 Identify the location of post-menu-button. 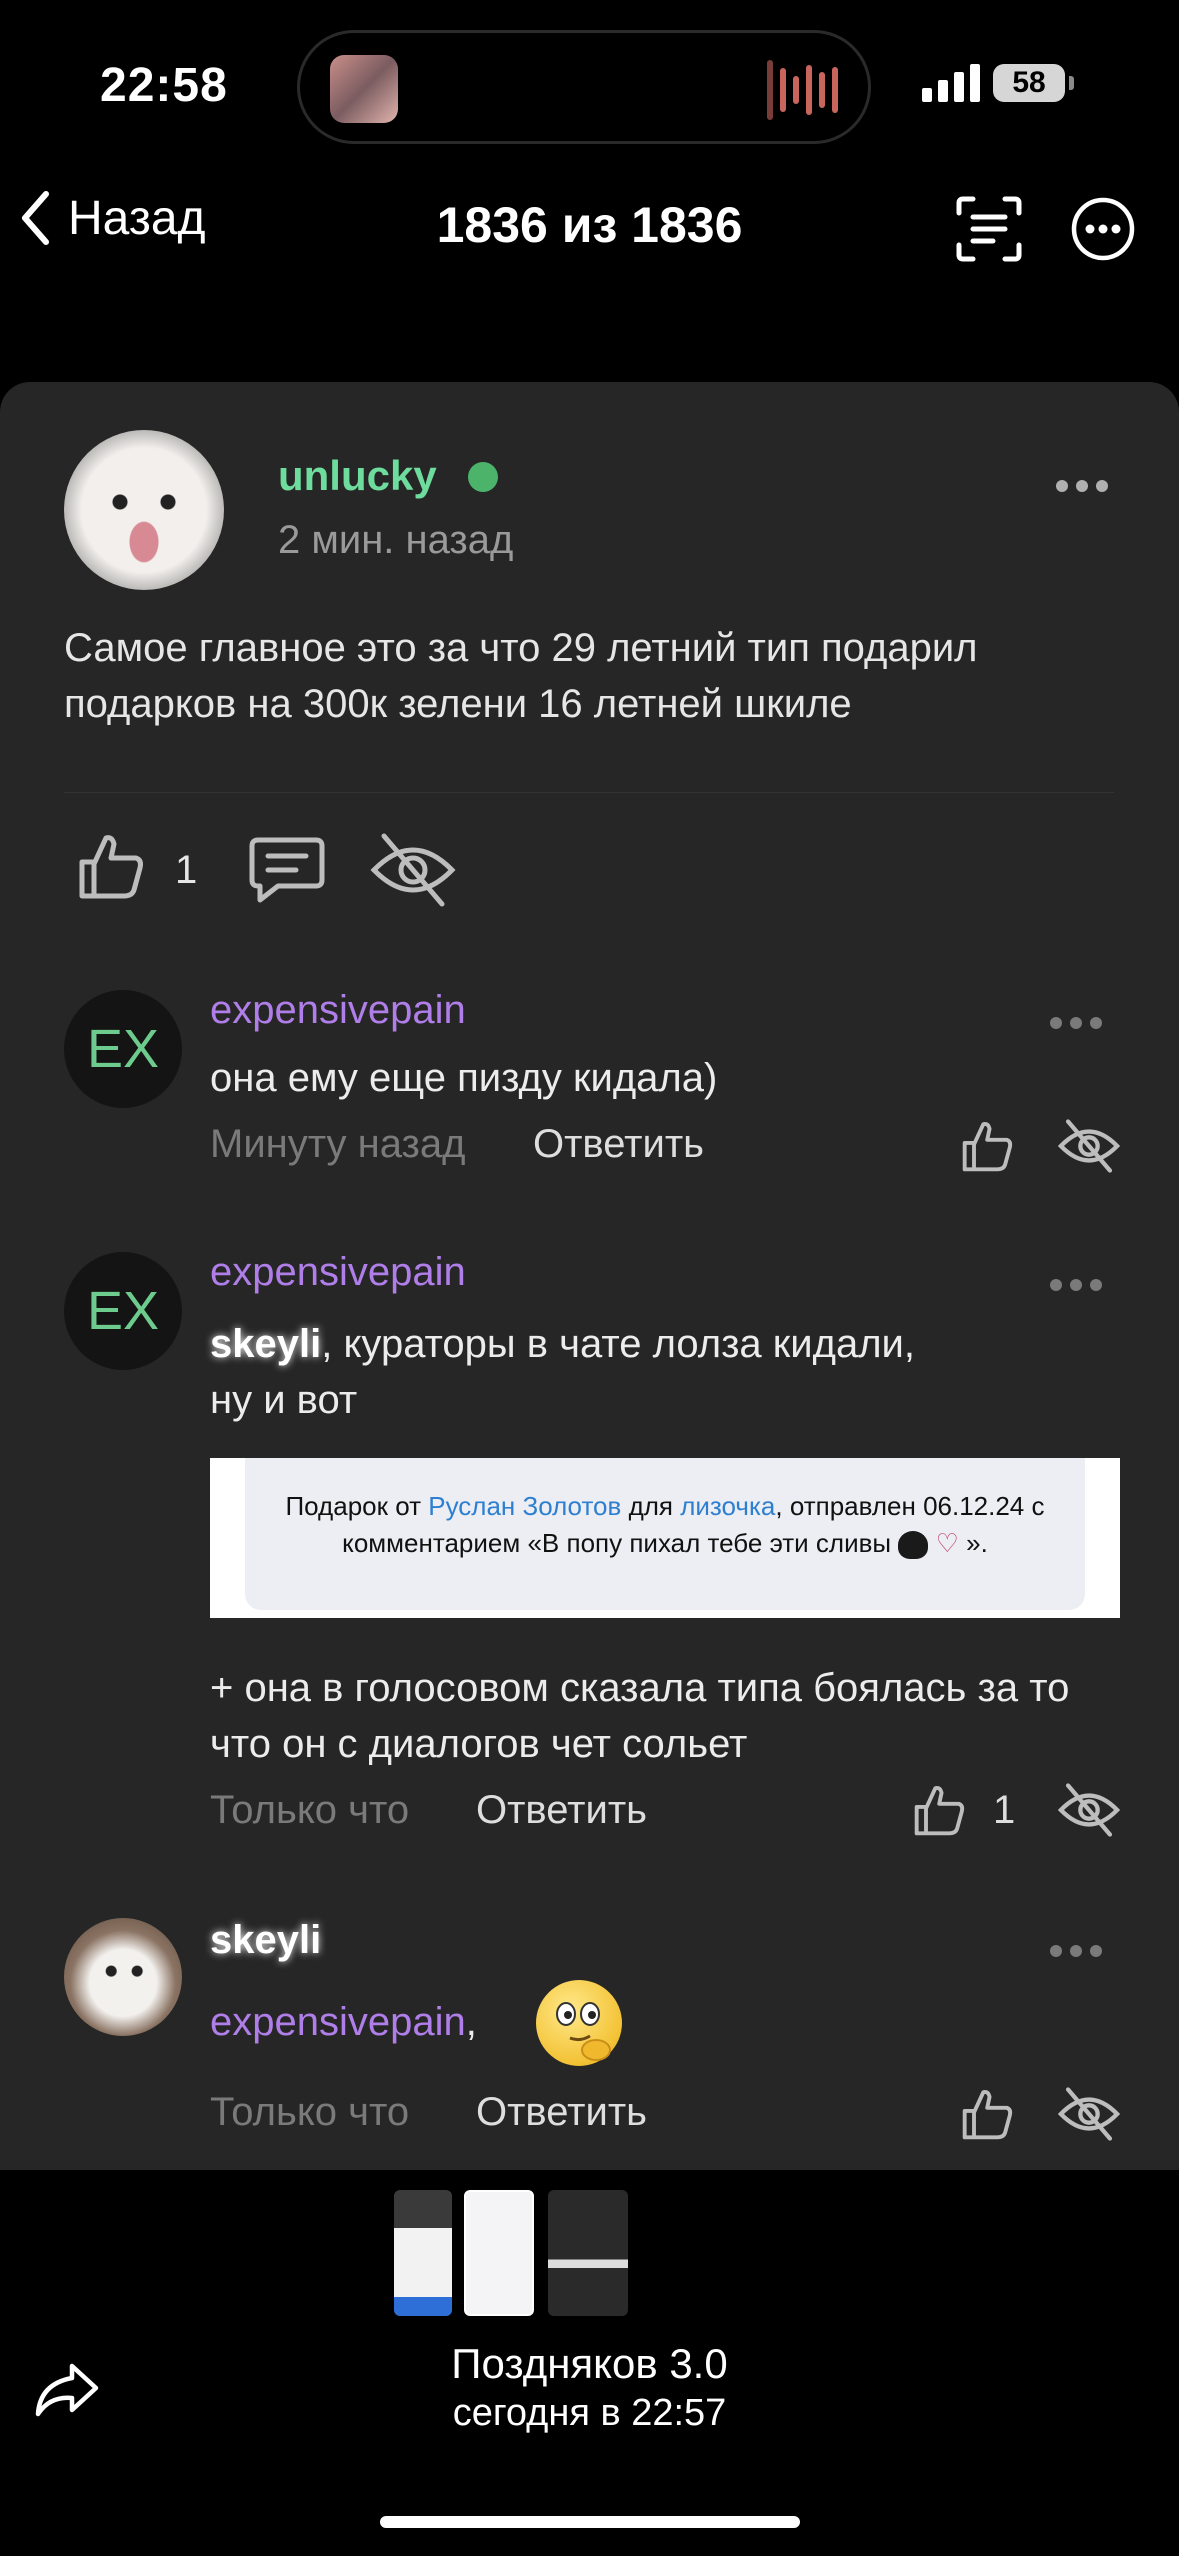
(1082, 486).